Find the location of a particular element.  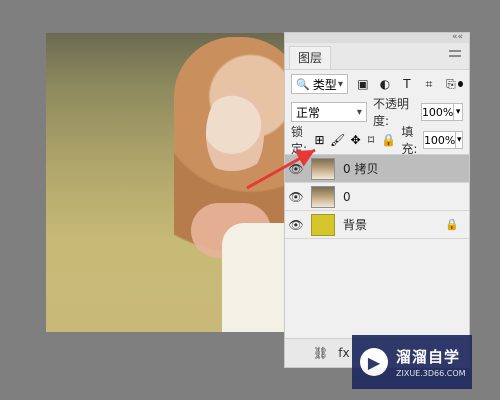

layer-row: 👁 背景 🔒 is located at coordinates (377, 225).